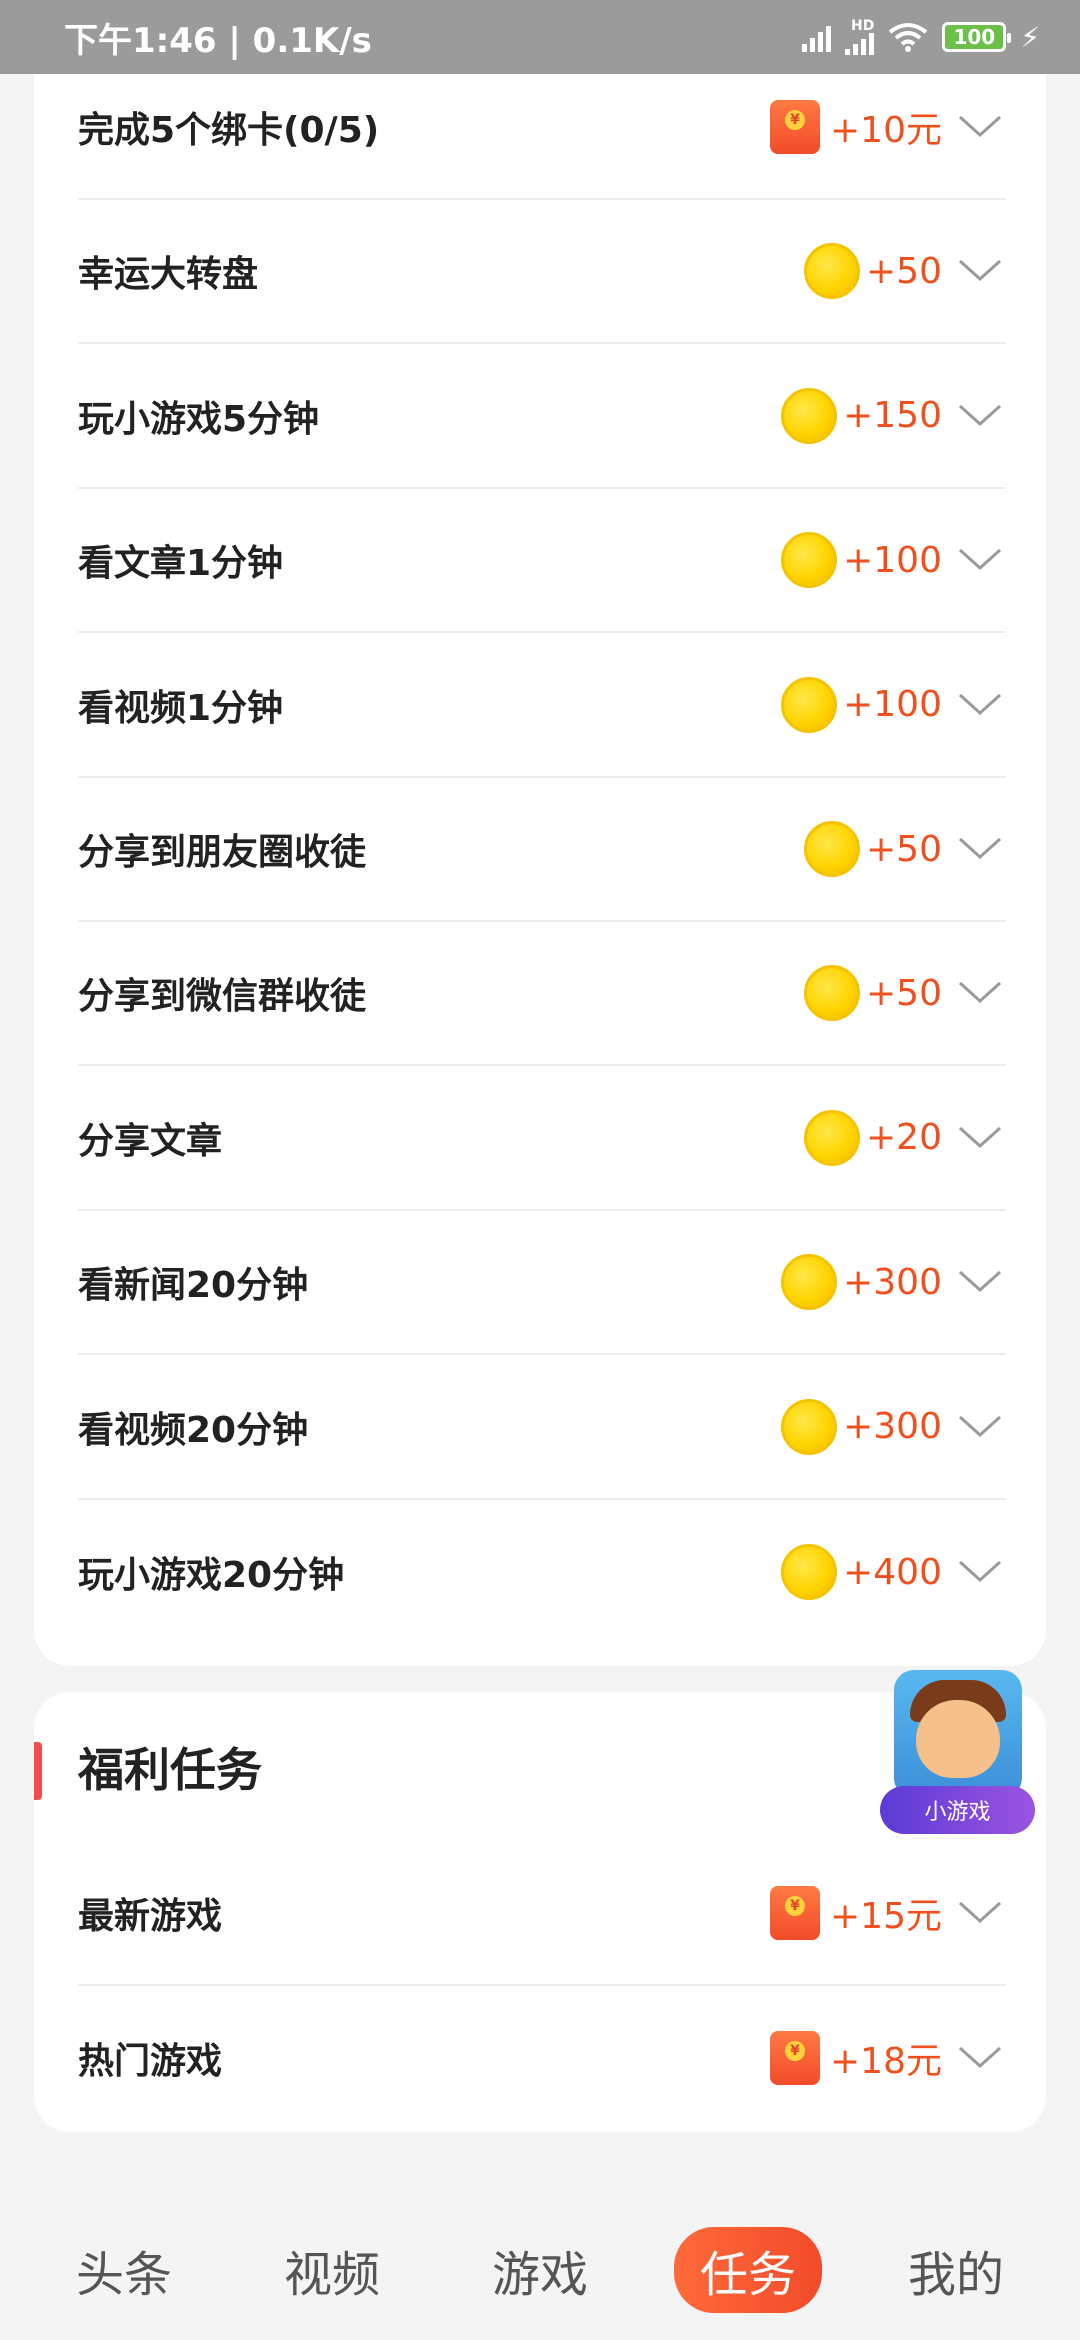  I want to click on task-title: 分享到朋友圈收徒, so click(222, 852).